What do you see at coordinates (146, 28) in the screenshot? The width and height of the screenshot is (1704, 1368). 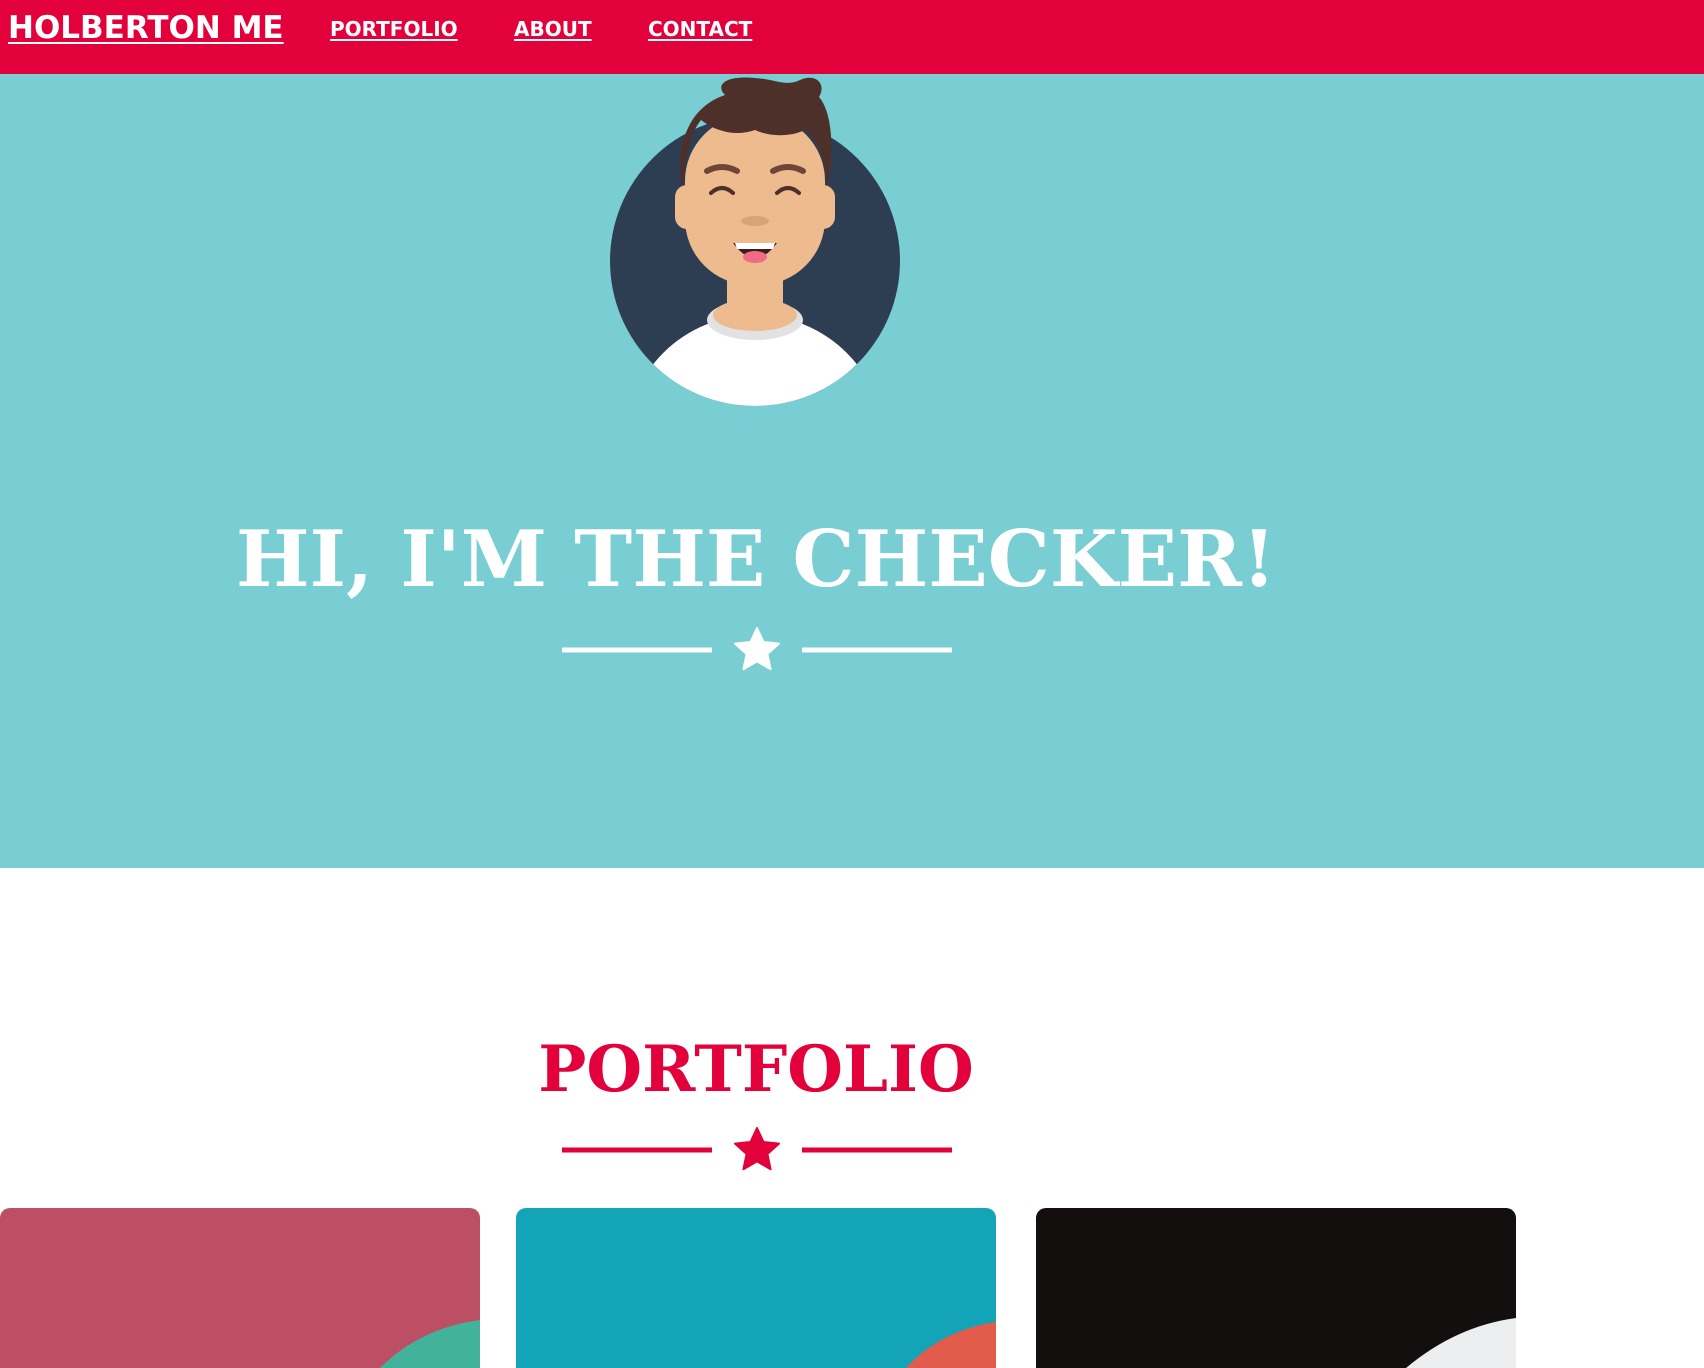 I see `brand-link: HOLBERTON ME` at bounding box center [146, 28].